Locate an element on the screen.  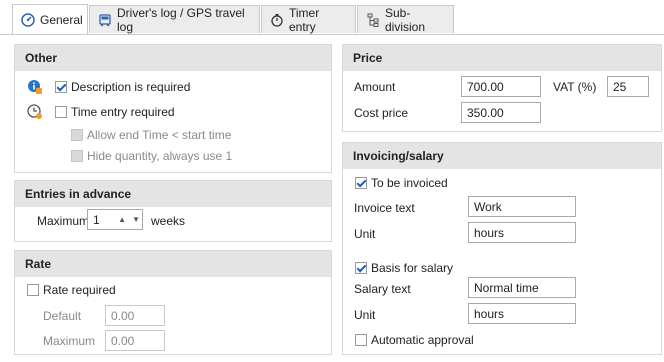
tab-sub-division: Sub-division is located at coordinates (405, 19).